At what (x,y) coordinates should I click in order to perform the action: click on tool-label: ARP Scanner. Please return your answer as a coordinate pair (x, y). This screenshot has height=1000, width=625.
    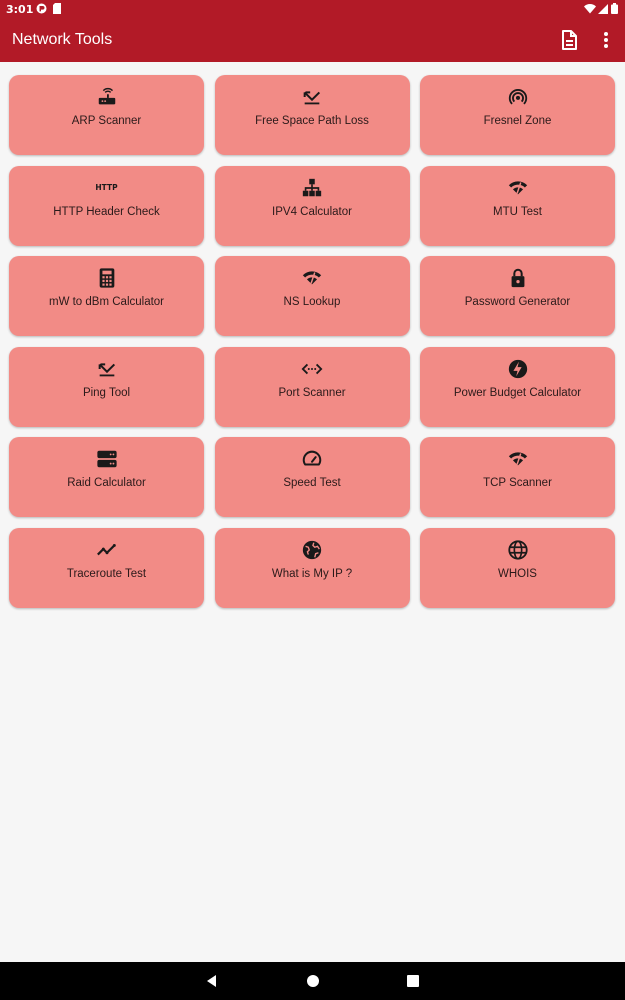
    Looking at the image, I should click on (106, 121).